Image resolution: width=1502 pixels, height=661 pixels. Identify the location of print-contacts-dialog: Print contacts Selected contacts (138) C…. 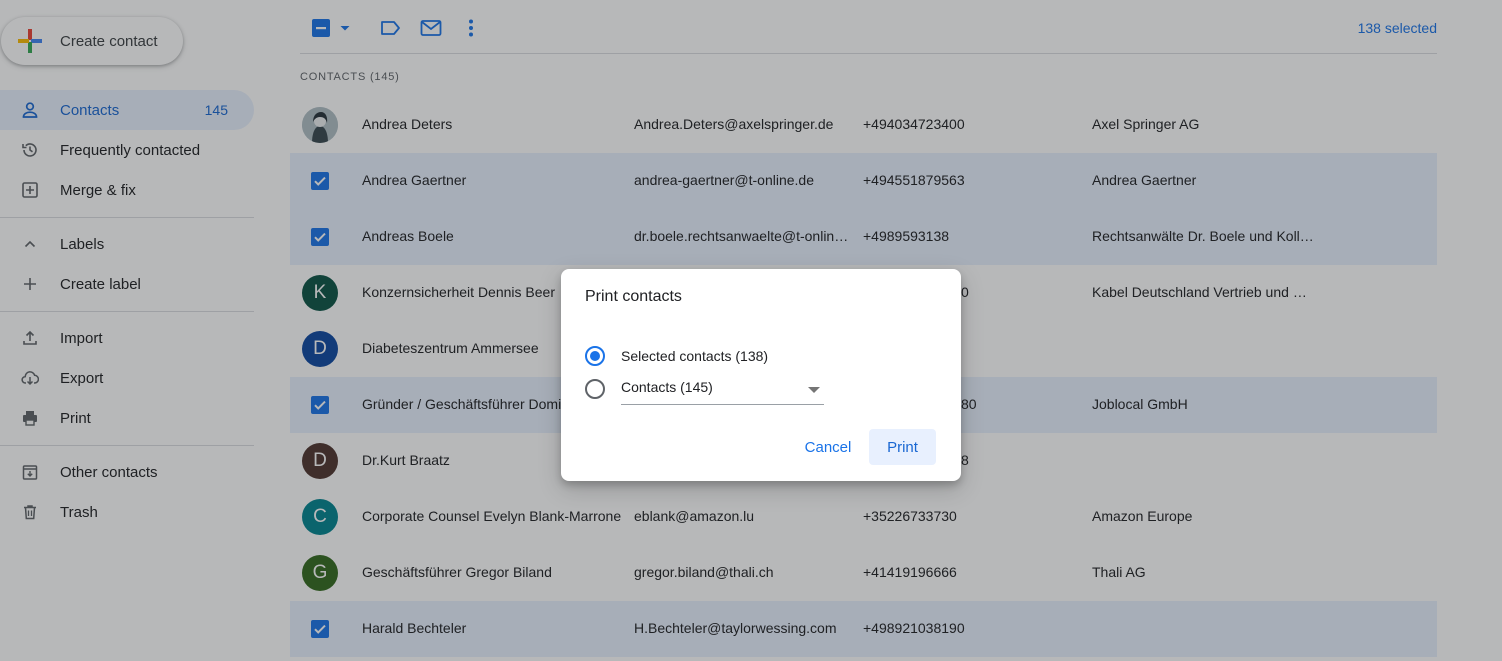
(761, 375).